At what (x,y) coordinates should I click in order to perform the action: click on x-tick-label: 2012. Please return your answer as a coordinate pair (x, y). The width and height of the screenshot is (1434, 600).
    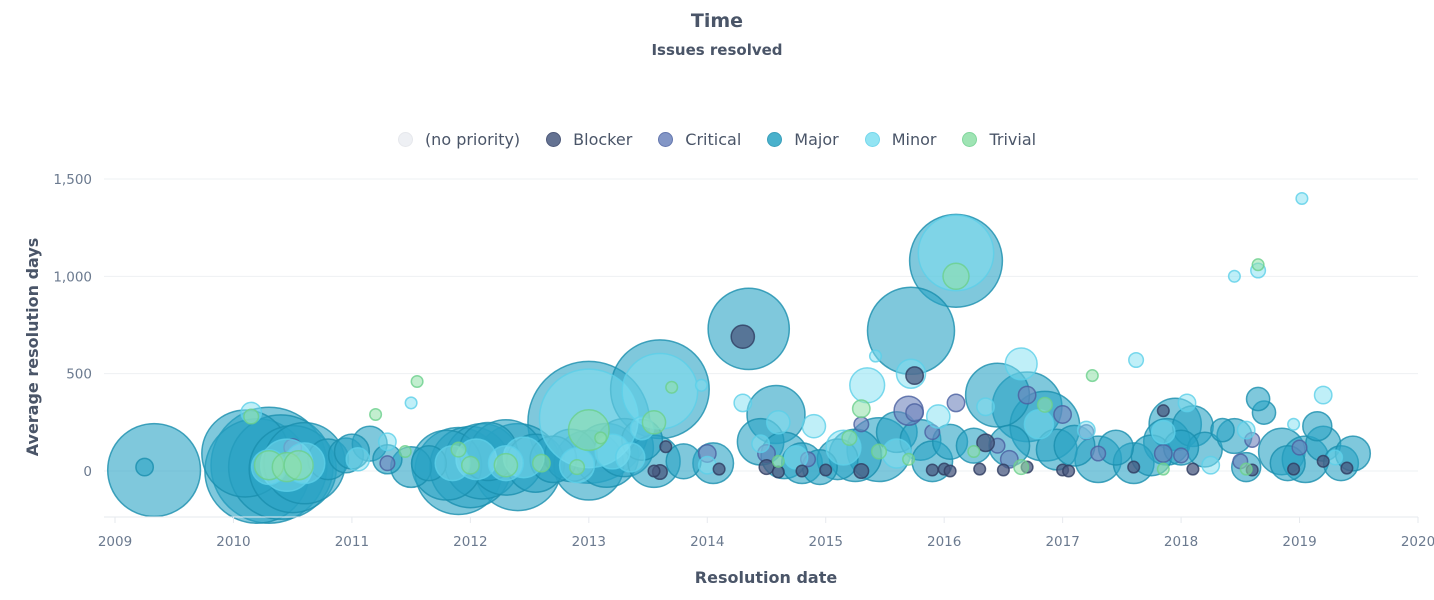
    Looking at the image, I should click on (470, 542).